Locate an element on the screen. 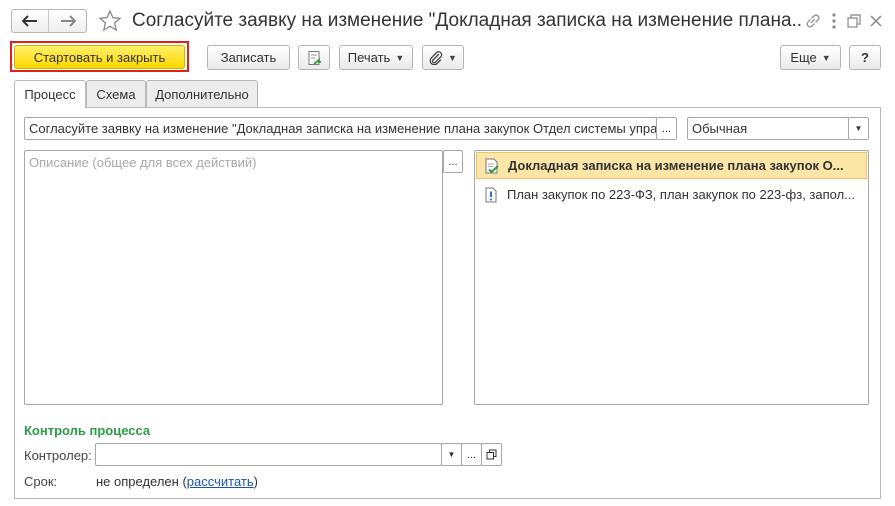 This screenshot has width=895, height=506. forward-button is located at coordinates (68, 21).